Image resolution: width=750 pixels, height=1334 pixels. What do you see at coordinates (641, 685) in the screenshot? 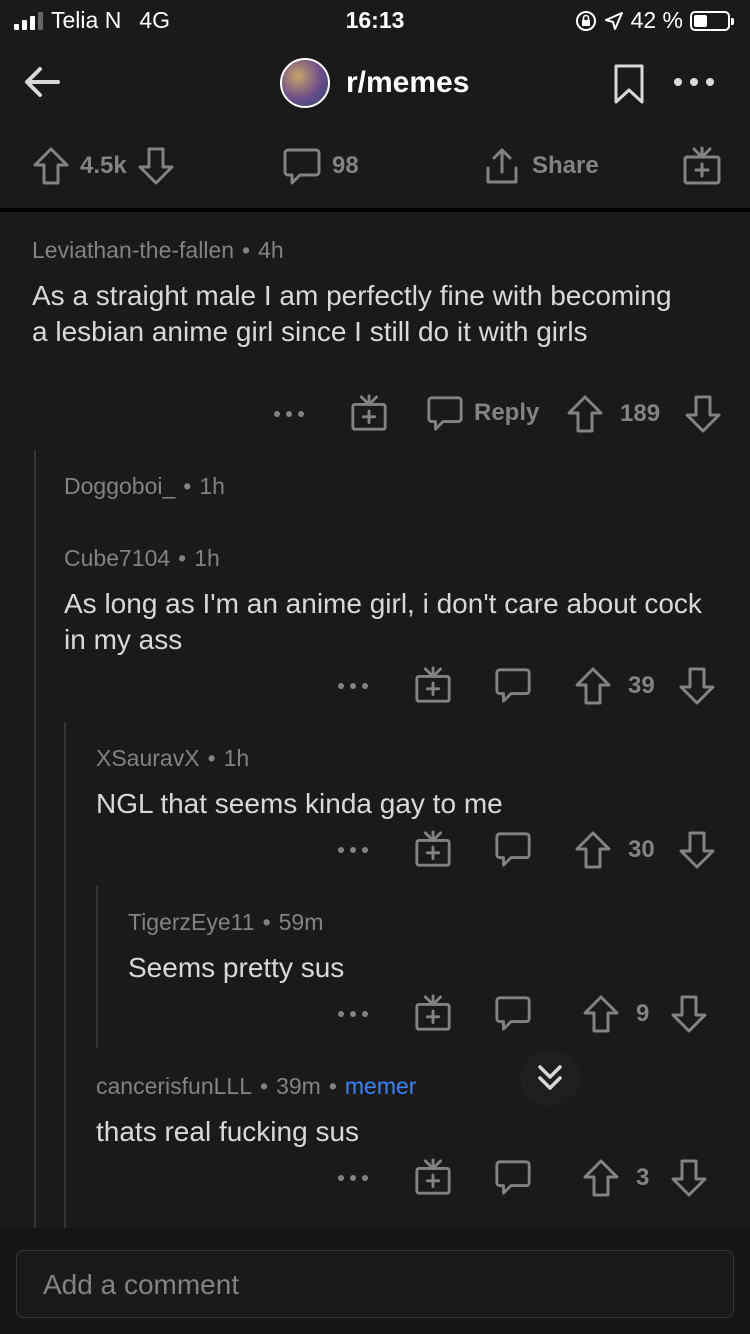
I see `comment-vote-count: 39` at bounding box center [641, 685].